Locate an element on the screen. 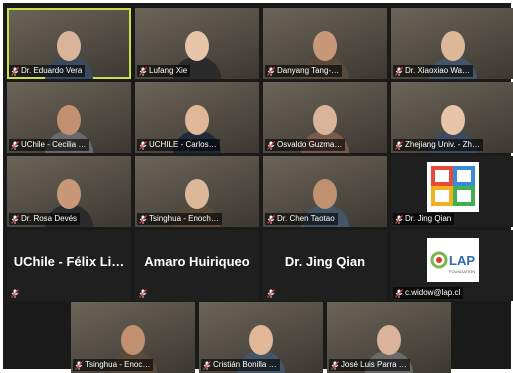 This screenshot has width=513, height=373. participant-name: Dr. Eduardo Vera is located at coordinates (52, 70).